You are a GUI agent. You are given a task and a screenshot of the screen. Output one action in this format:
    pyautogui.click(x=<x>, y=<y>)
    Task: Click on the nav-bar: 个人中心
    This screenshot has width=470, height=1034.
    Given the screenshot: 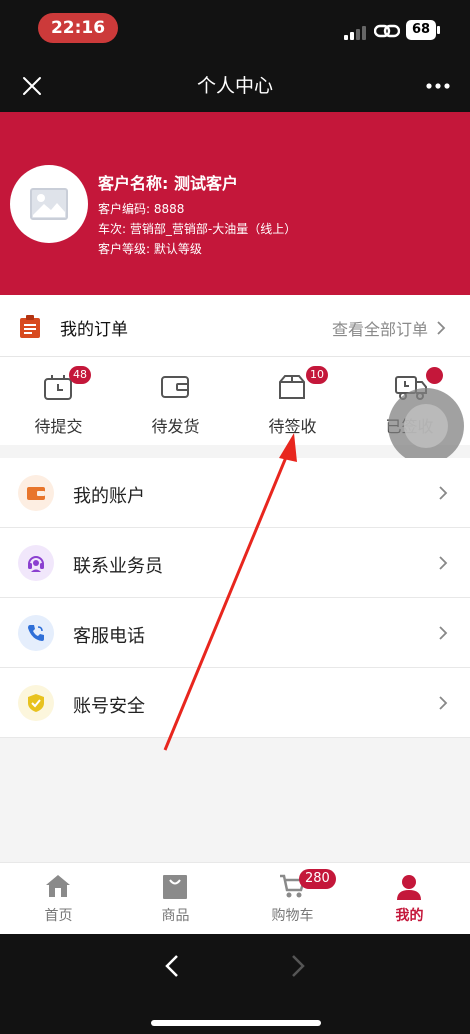 What is the action you would take?
    pyautogui.click(x=235, y=86)
    